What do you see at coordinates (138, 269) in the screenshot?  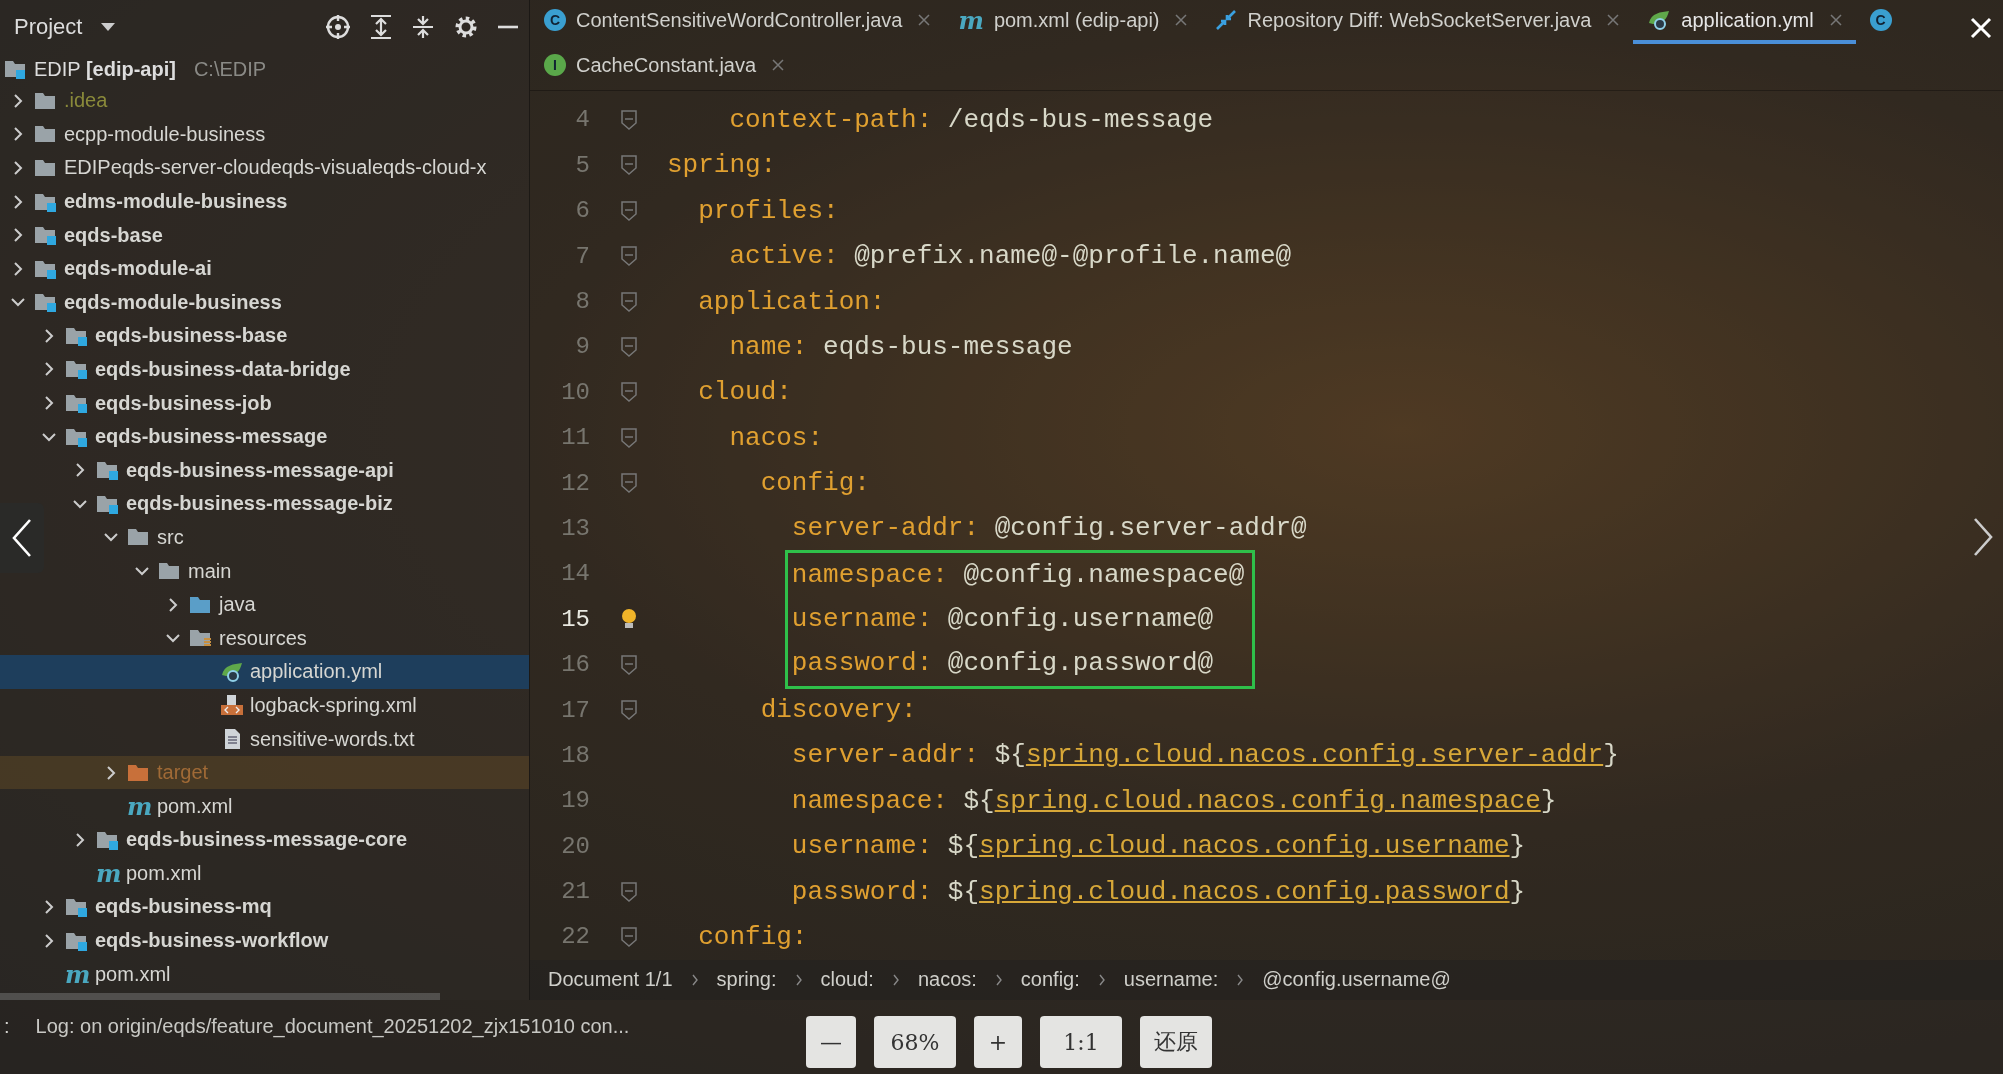 I see `tree-item: eqds-module-ai` at bounding box center [138, 269].